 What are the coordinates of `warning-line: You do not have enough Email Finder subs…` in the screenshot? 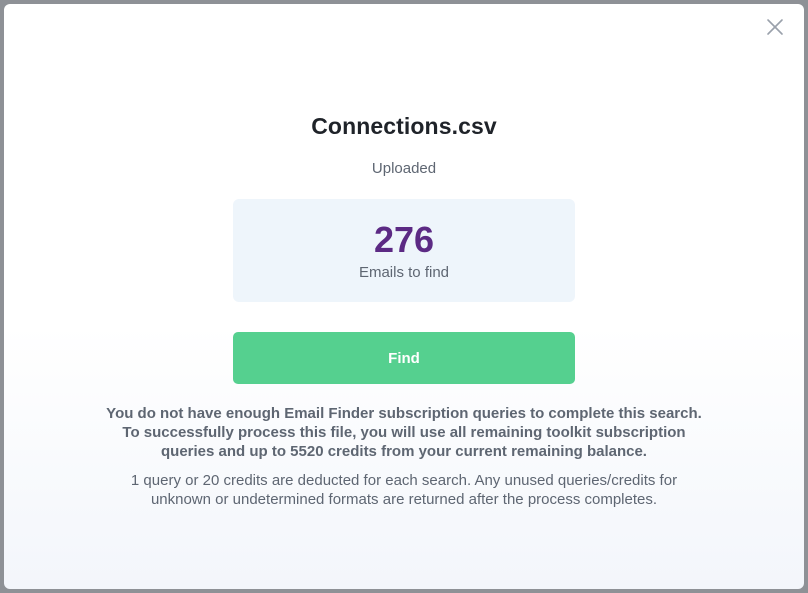 It's located at (404, 413).